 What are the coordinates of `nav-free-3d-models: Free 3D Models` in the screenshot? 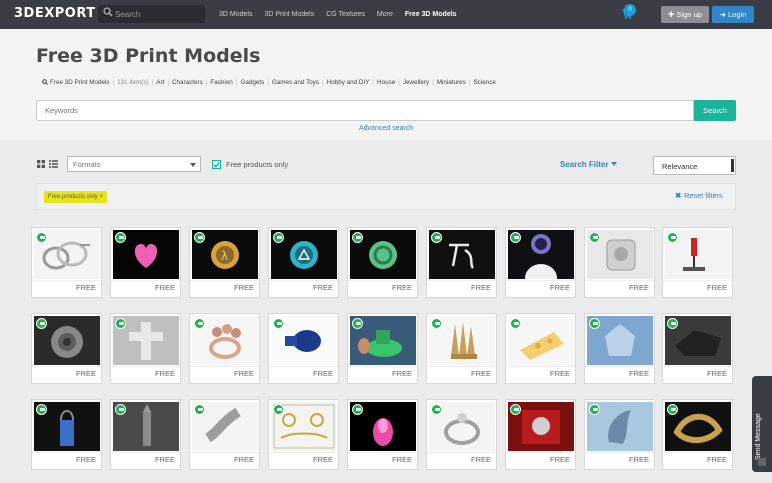 It's located at (431, 14).